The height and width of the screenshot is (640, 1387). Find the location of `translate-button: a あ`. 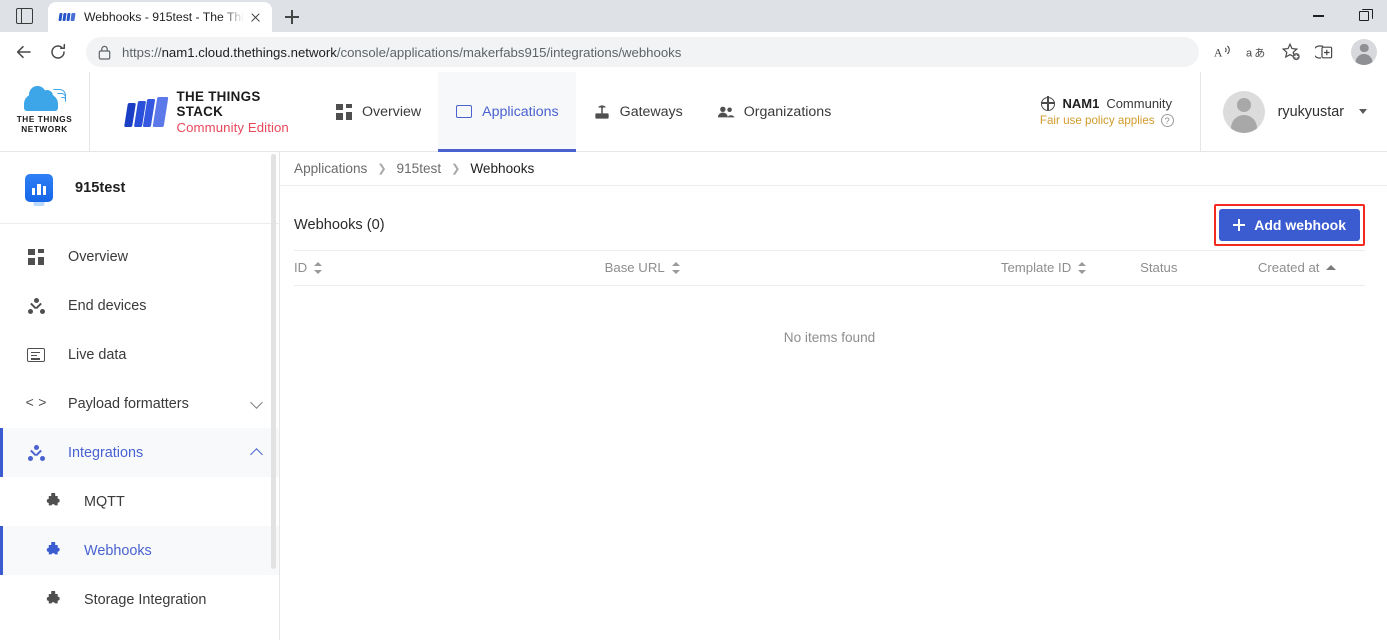

translate-button: a あ is located at coordinates (1257, 52).